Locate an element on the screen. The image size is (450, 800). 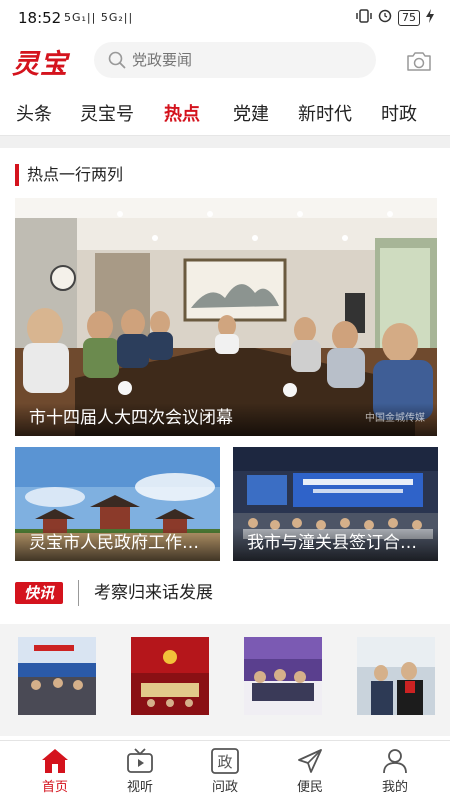
nav-home-label: 首页 is located at coordinates (54, 787).